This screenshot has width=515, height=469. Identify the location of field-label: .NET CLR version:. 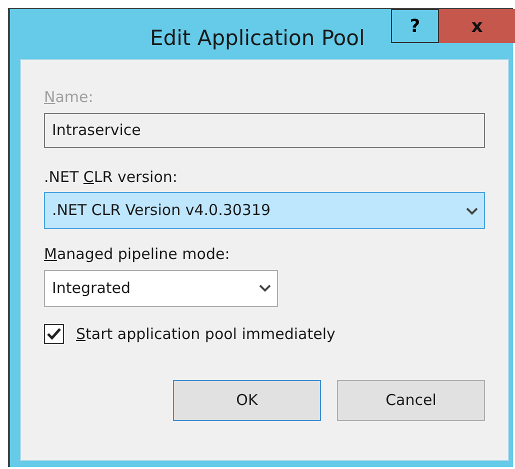
(111, 177).